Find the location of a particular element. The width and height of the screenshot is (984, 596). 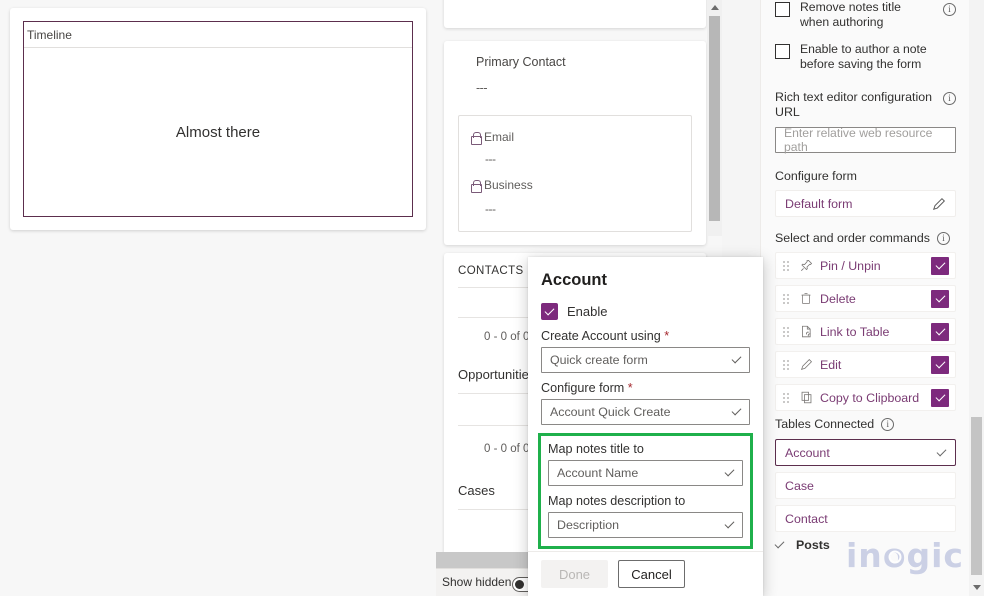

command-row-copy-to-clipboard: Copy to Clipboard is located at coordinates (865, 397).